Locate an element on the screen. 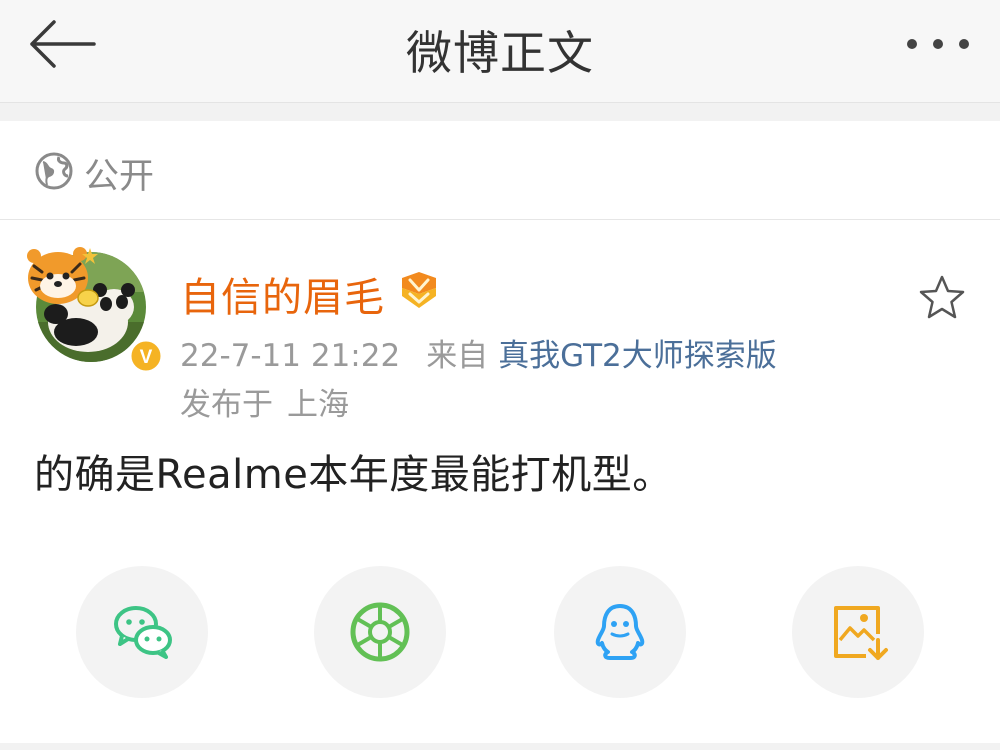 This screenshot has width=1000, height=750. post-body-text: 的确是Realme本年度最能打机型。 is located at coordinates (353, 475).